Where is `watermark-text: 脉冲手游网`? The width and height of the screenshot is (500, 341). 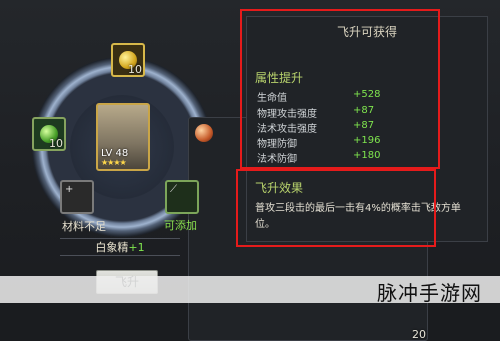 watermark-text: 脉冲手游网 is located at coordinates (429, 294).